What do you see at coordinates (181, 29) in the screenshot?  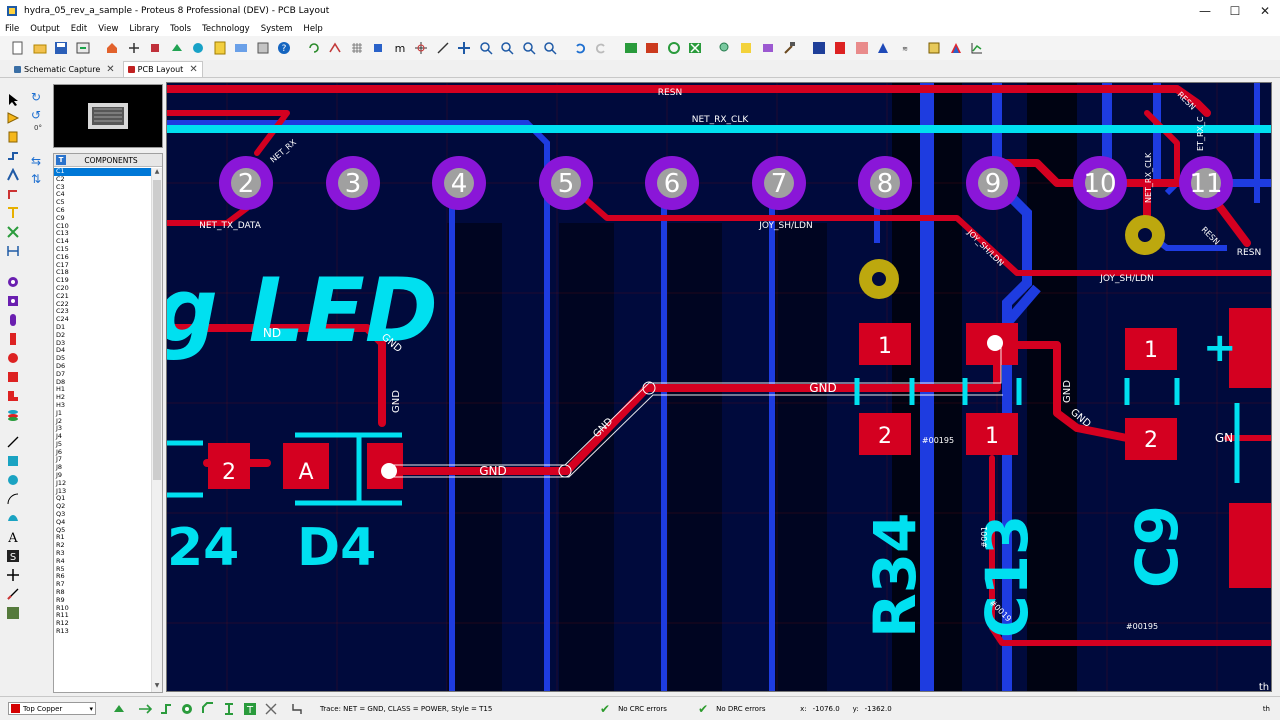 I see `menu-tools: Tools` at bounding box center [181, 29].